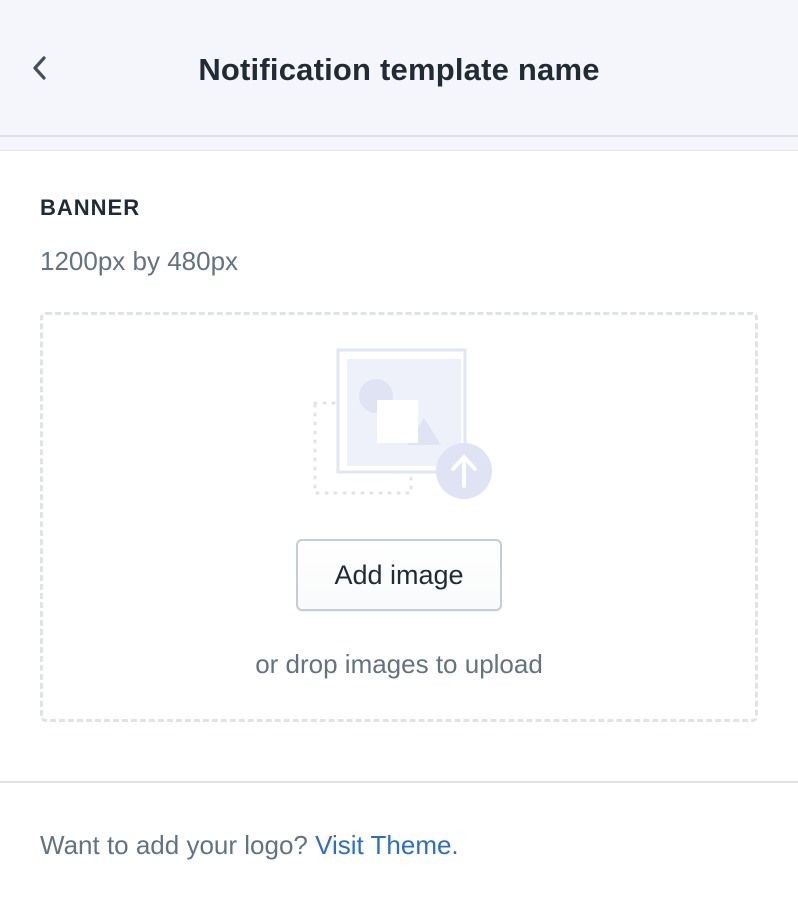 Image resolution: width=798 pixels, height=904 pixels. Describe the element at coordinates (174, 845) in the screenshot. I see `logo-prompt-text: Want to add your logo?` at that location.